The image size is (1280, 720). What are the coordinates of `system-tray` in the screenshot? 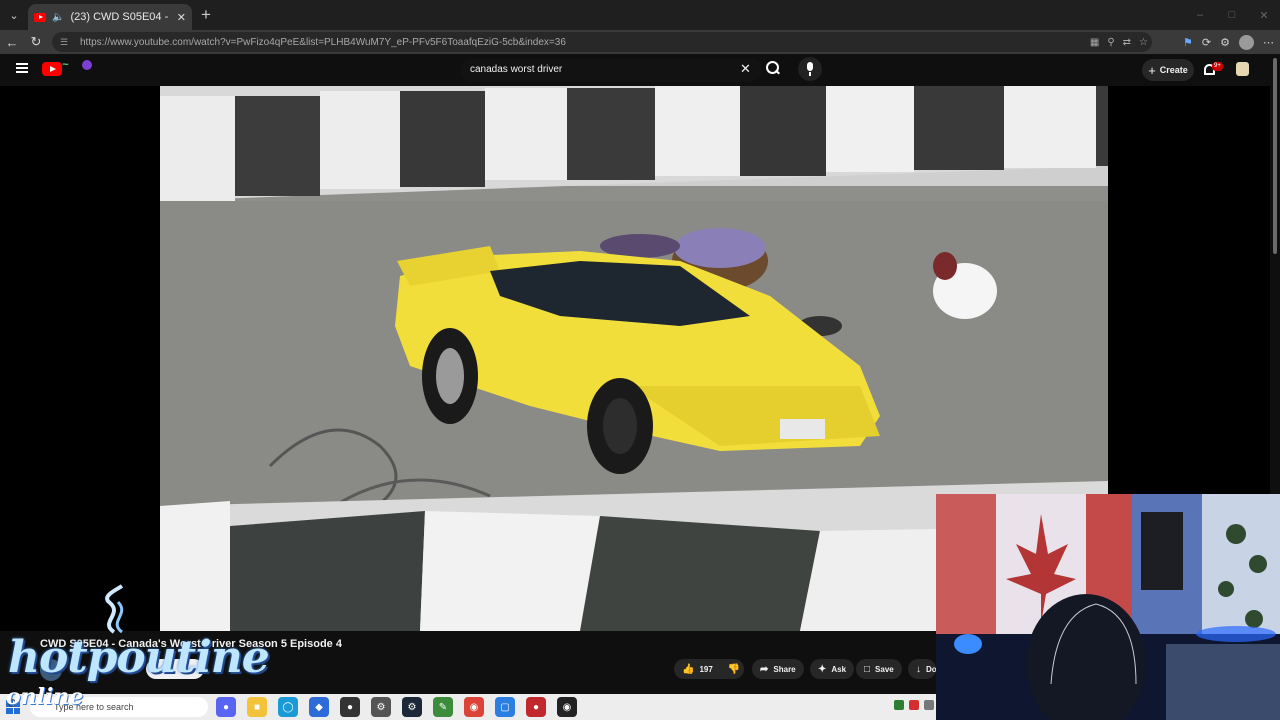 It's located at (914, 705).